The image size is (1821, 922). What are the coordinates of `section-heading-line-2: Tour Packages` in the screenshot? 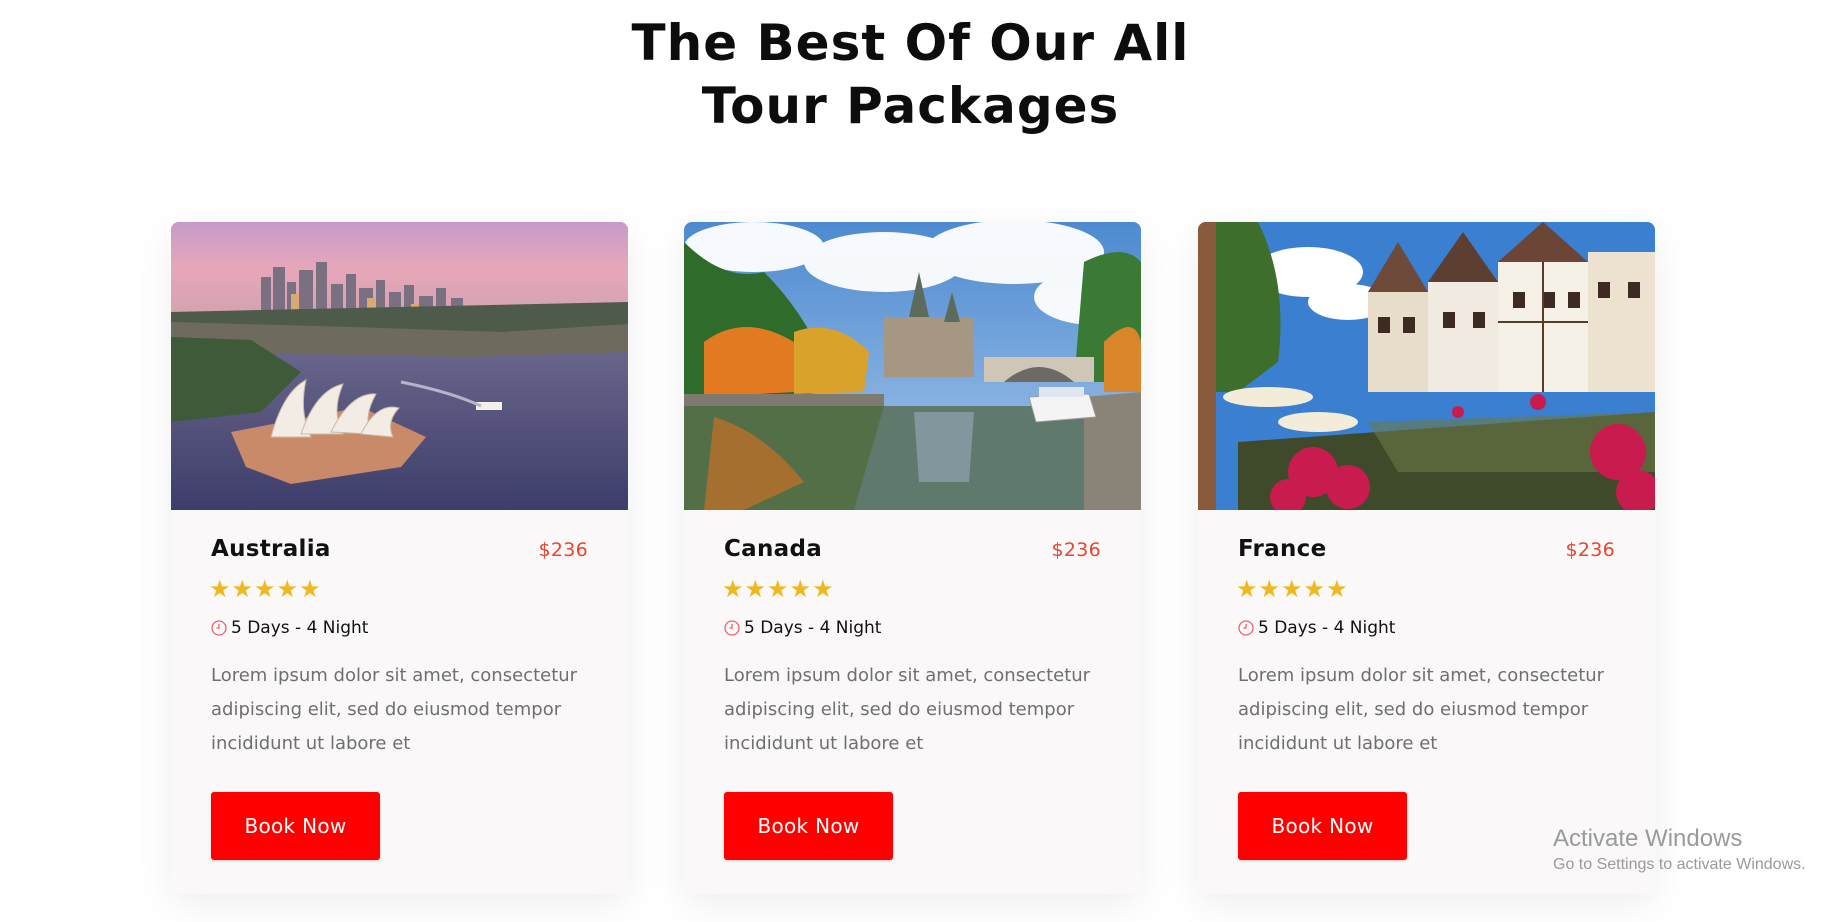 It's located at (910, 106).